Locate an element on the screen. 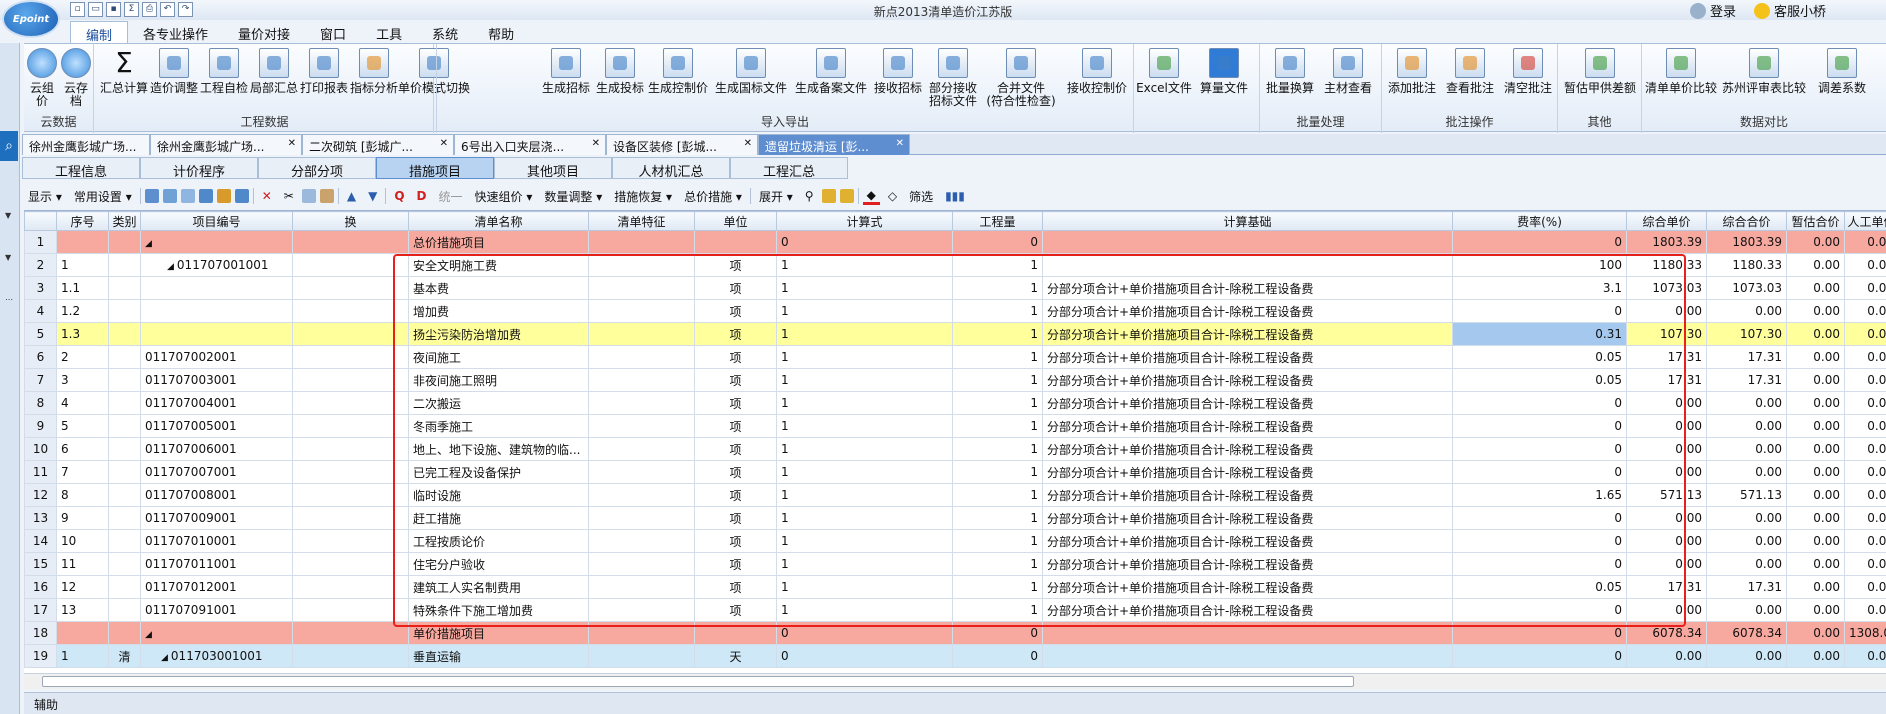  close-icon: ✕ is located at coordinates (444, 143).